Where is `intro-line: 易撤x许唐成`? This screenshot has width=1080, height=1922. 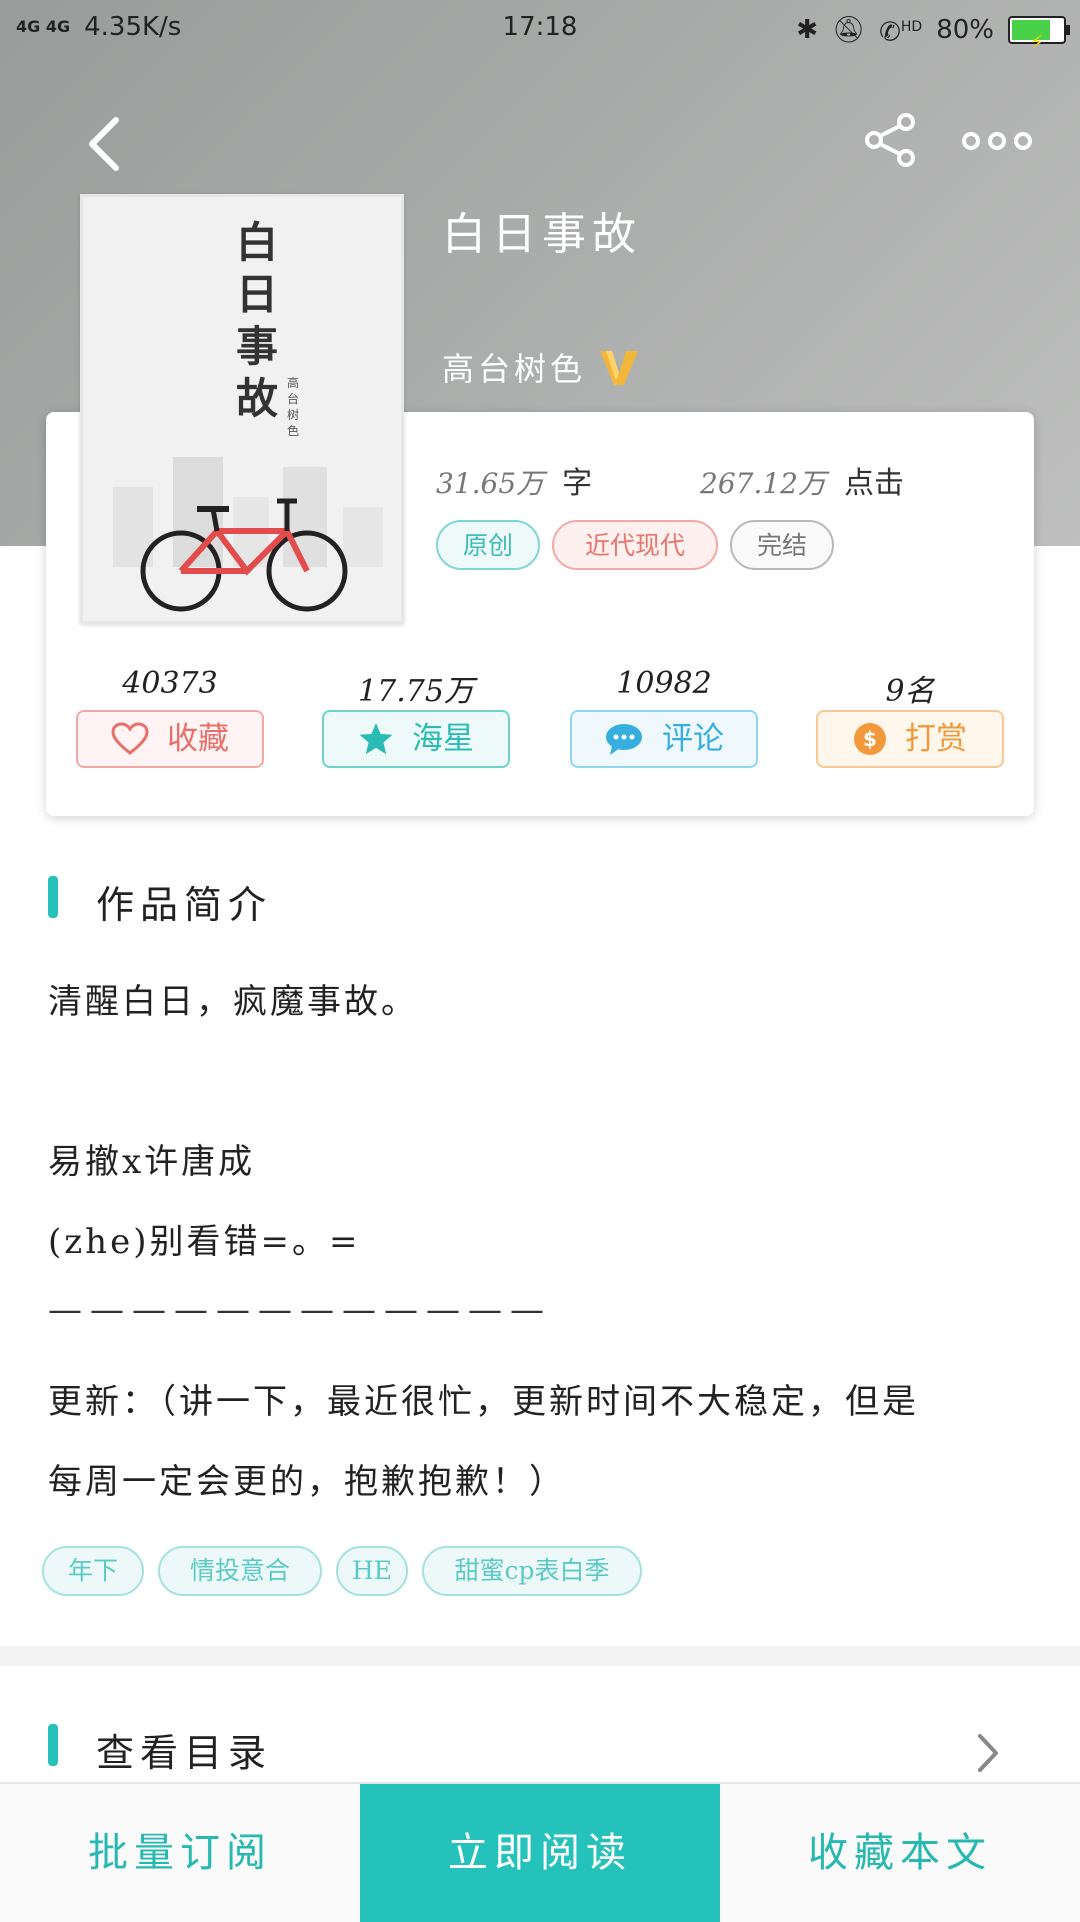 intro-line: 易撤x许唐成 is located at coordinates (152, 1162).